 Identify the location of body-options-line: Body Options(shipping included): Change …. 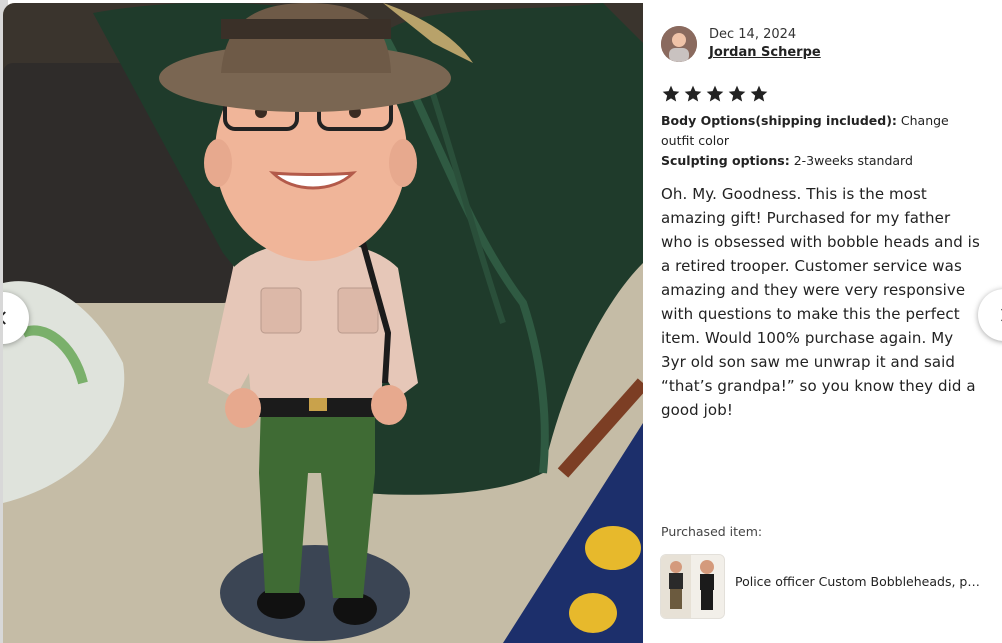
(821, 131).